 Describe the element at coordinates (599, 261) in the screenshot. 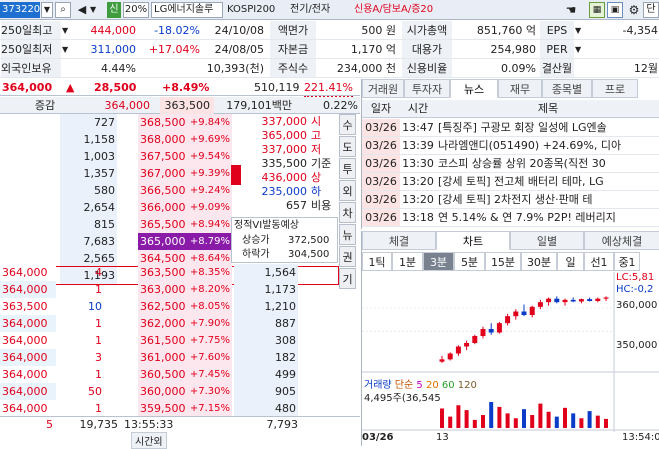

I see `period-tab: 선1` at that location.